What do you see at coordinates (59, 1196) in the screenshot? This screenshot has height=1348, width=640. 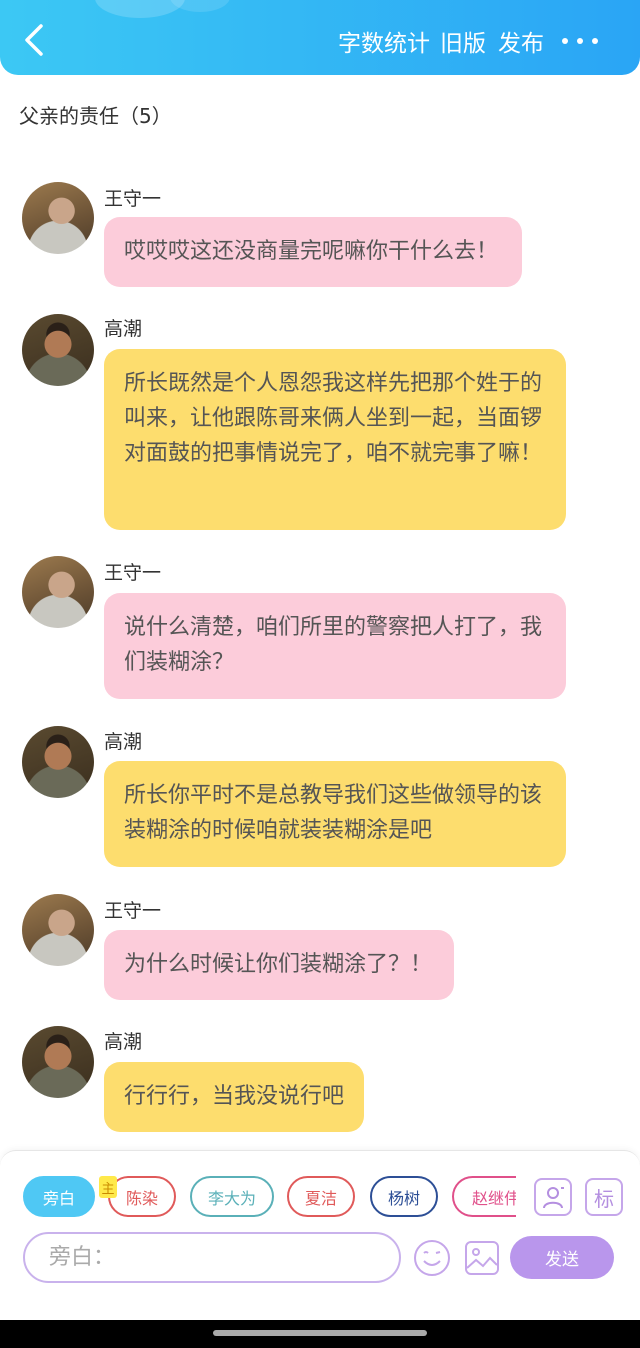 I see `role-chip-narrator: 旁白` at bounding box center [59, 1196].